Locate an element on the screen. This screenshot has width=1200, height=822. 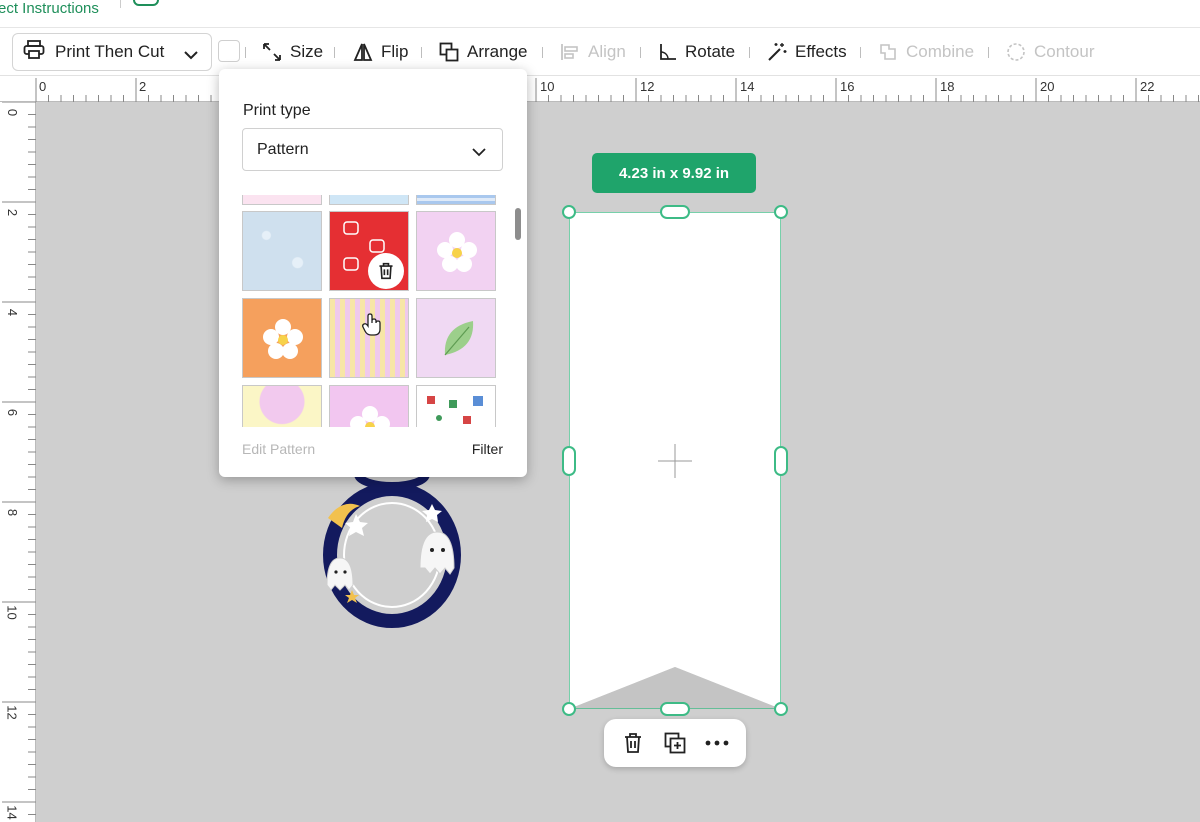
selection-handles is located at coordinates (675, 460).